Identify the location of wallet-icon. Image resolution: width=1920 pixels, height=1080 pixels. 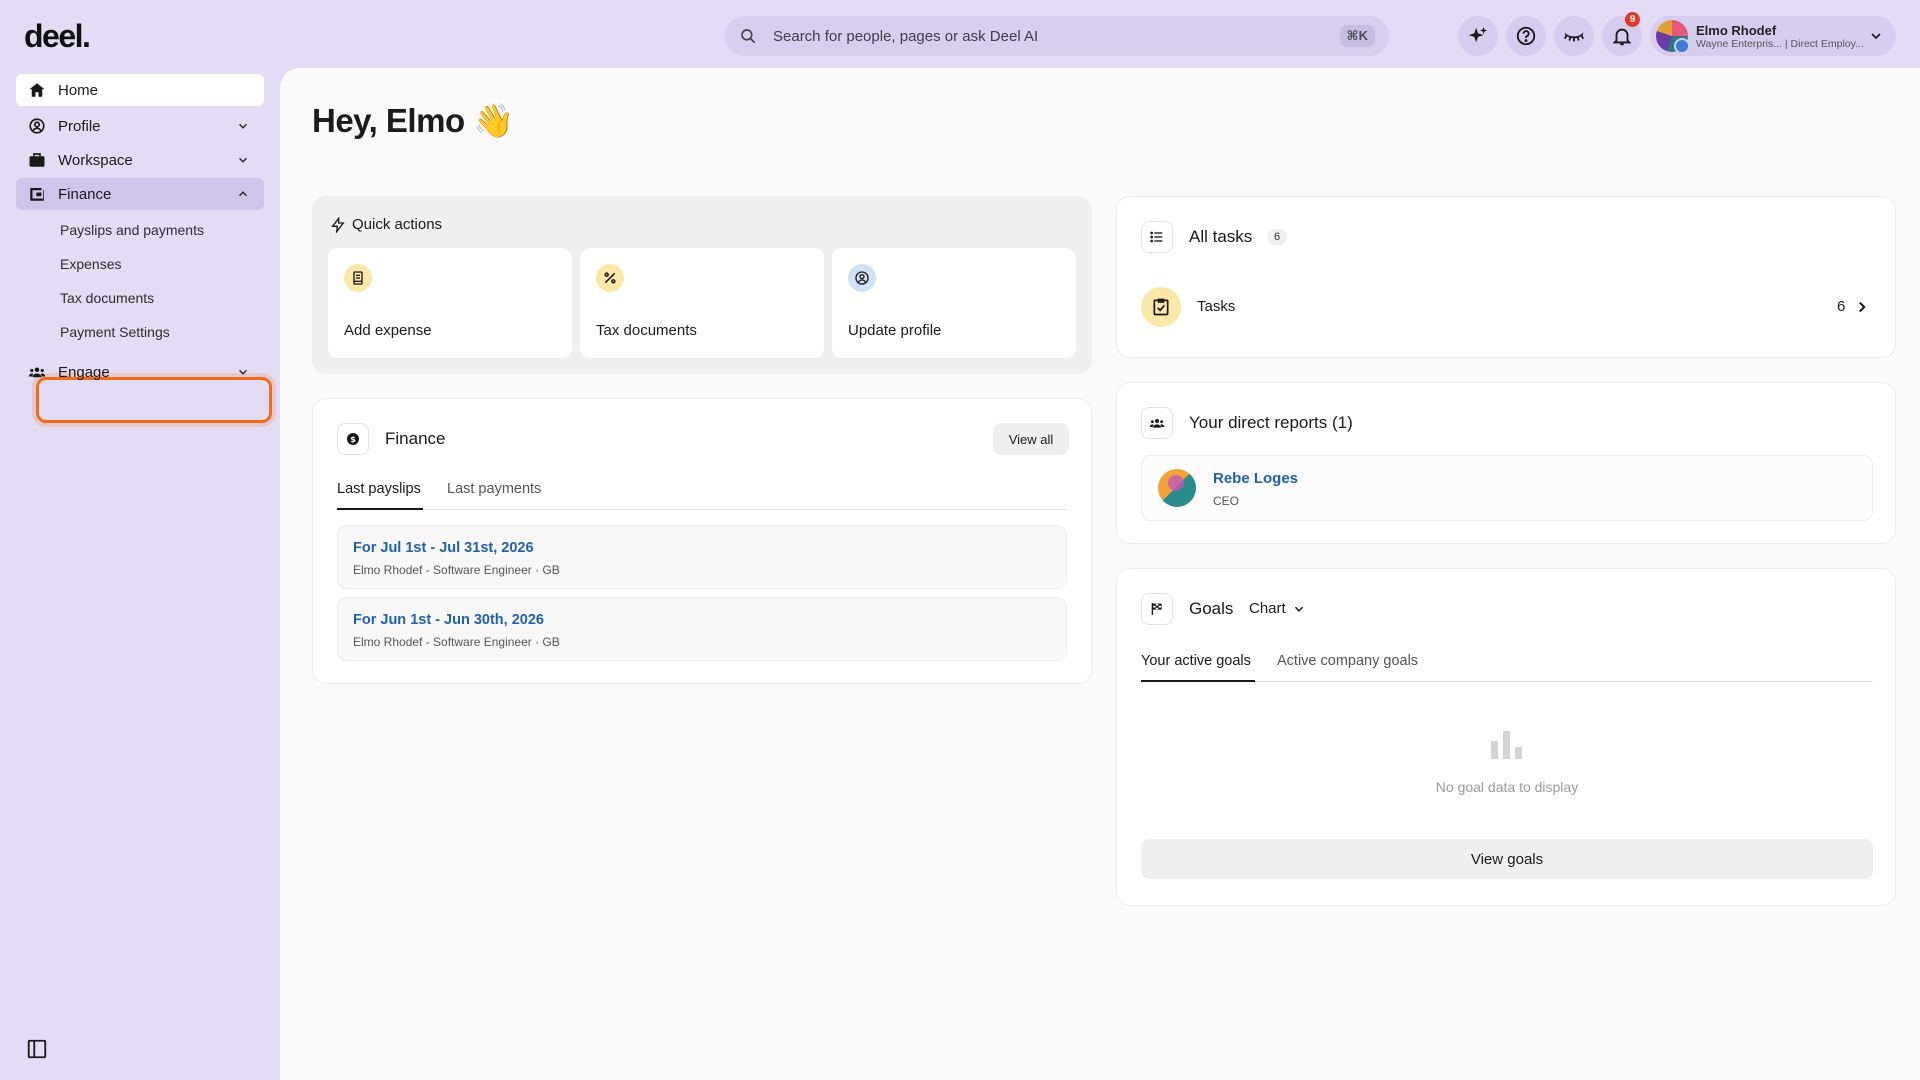
(37, 194).